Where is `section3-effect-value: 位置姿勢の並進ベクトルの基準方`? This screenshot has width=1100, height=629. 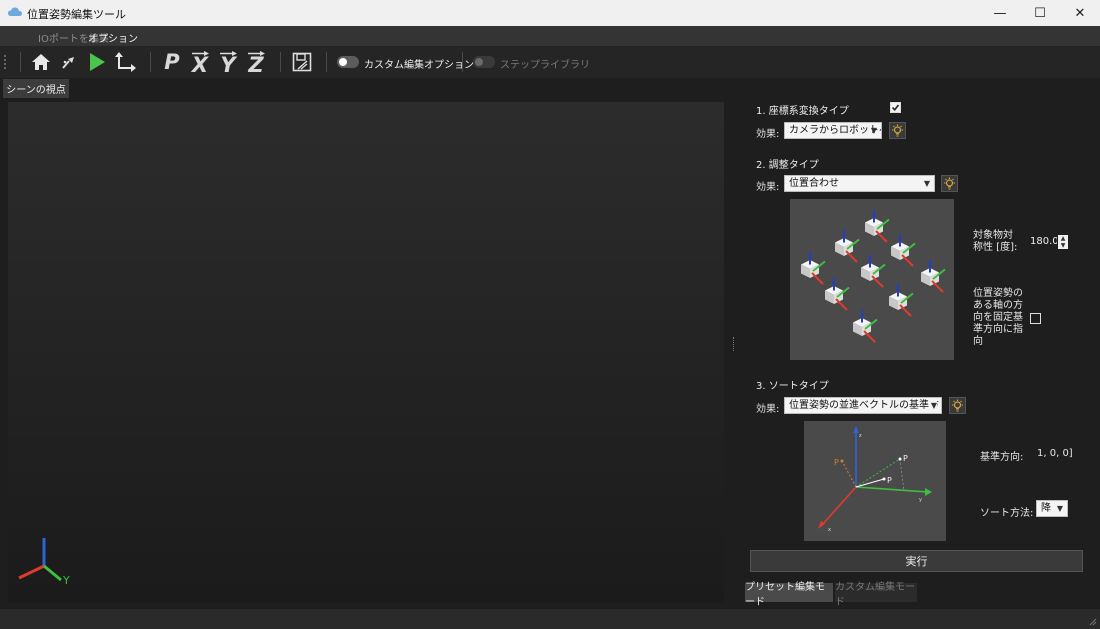
section3-effect-value: 位置姿勢の並進ベクトルの基準方 is located at coordinates (864, 405).